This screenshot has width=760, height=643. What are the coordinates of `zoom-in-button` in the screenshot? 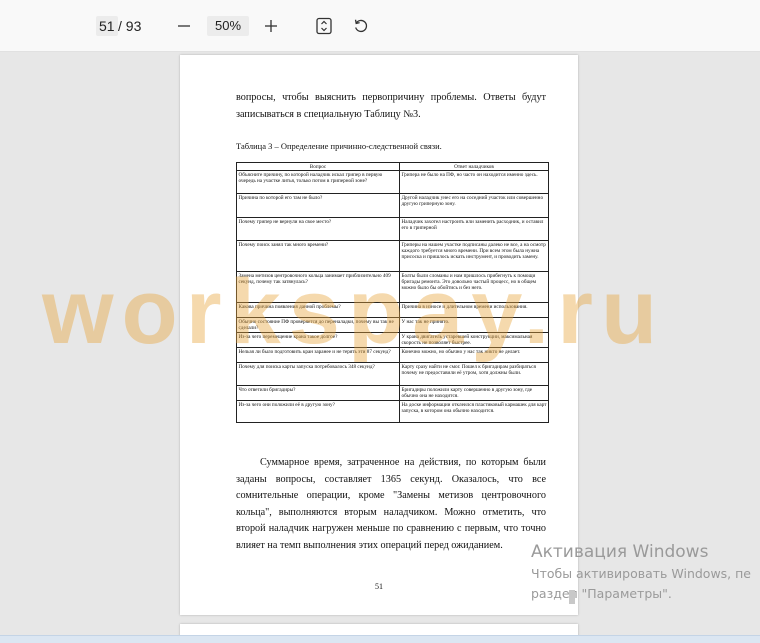 It's located at (271, 26).